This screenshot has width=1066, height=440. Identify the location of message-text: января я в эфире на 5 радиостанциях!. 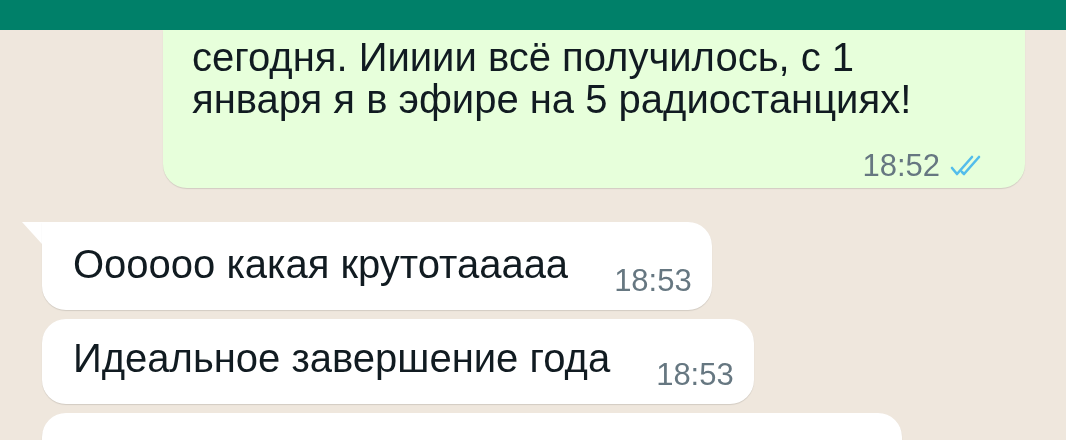
(552, 99).